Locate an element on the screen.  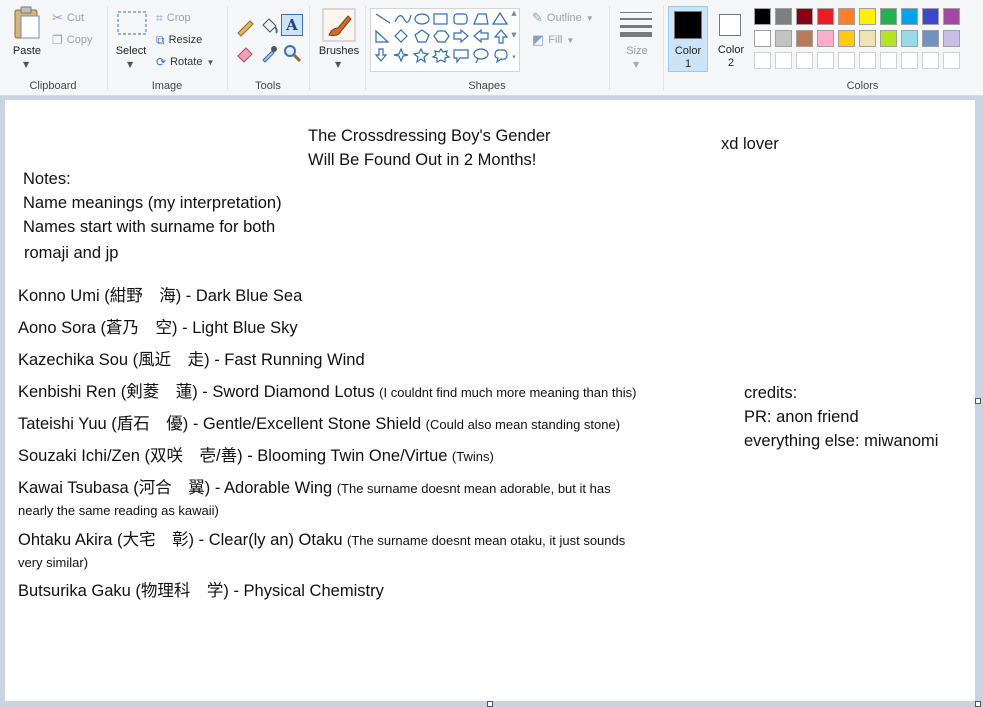
name-main: Kazechika Sou (風近 走) - Fast Running Wind is located at coordinates (191, 360).